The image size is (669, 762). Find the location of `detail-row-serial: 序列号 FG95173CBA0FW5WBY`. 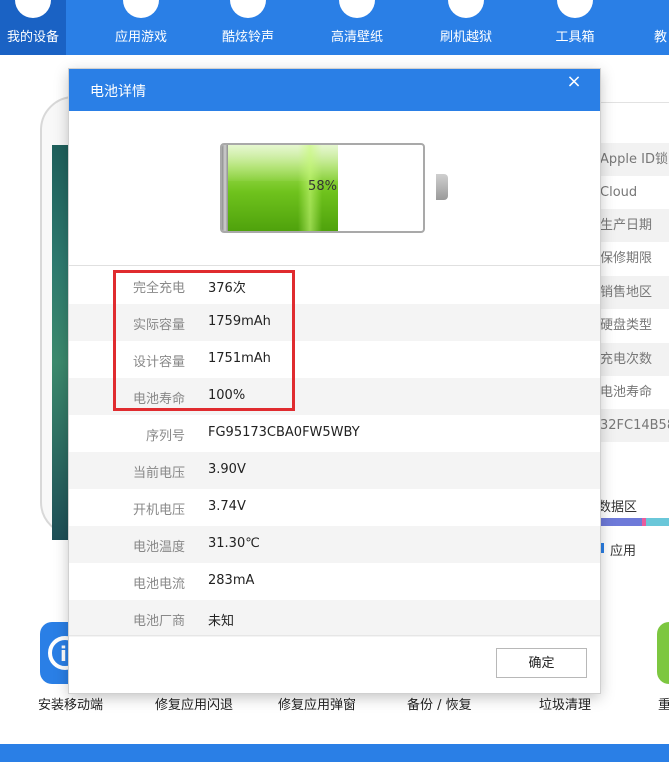

detail-row-serial: 序列号 FG95173CBA0FW5WBY is located at coordinates (334, 433).